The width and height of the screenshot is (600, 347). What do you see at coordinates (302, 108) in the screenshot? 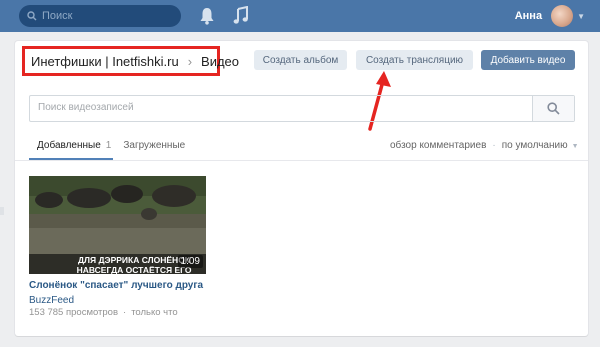
I see `video-search-input: Поиск видеозаписей` at bounding box center [302, 108].